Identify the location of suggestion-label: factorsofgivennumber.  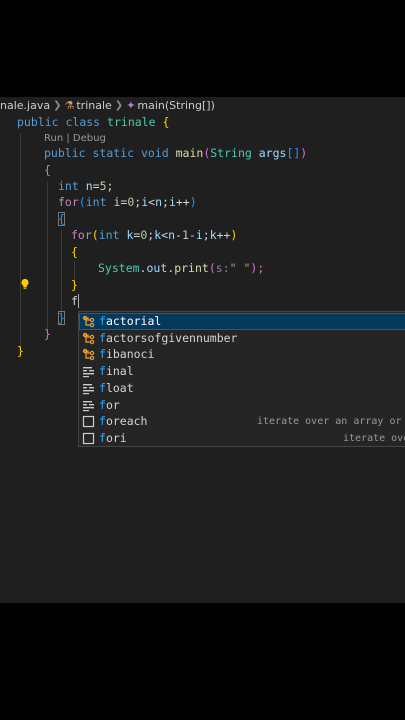
(168, 338).